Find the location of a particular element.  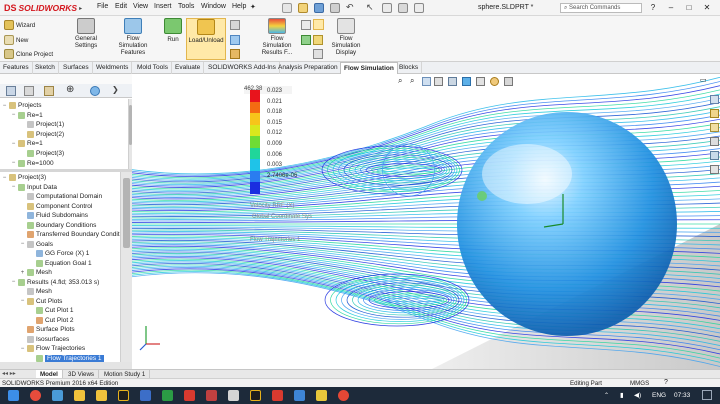

tray-clock: 07:33 is located at coordinates (682, 395).